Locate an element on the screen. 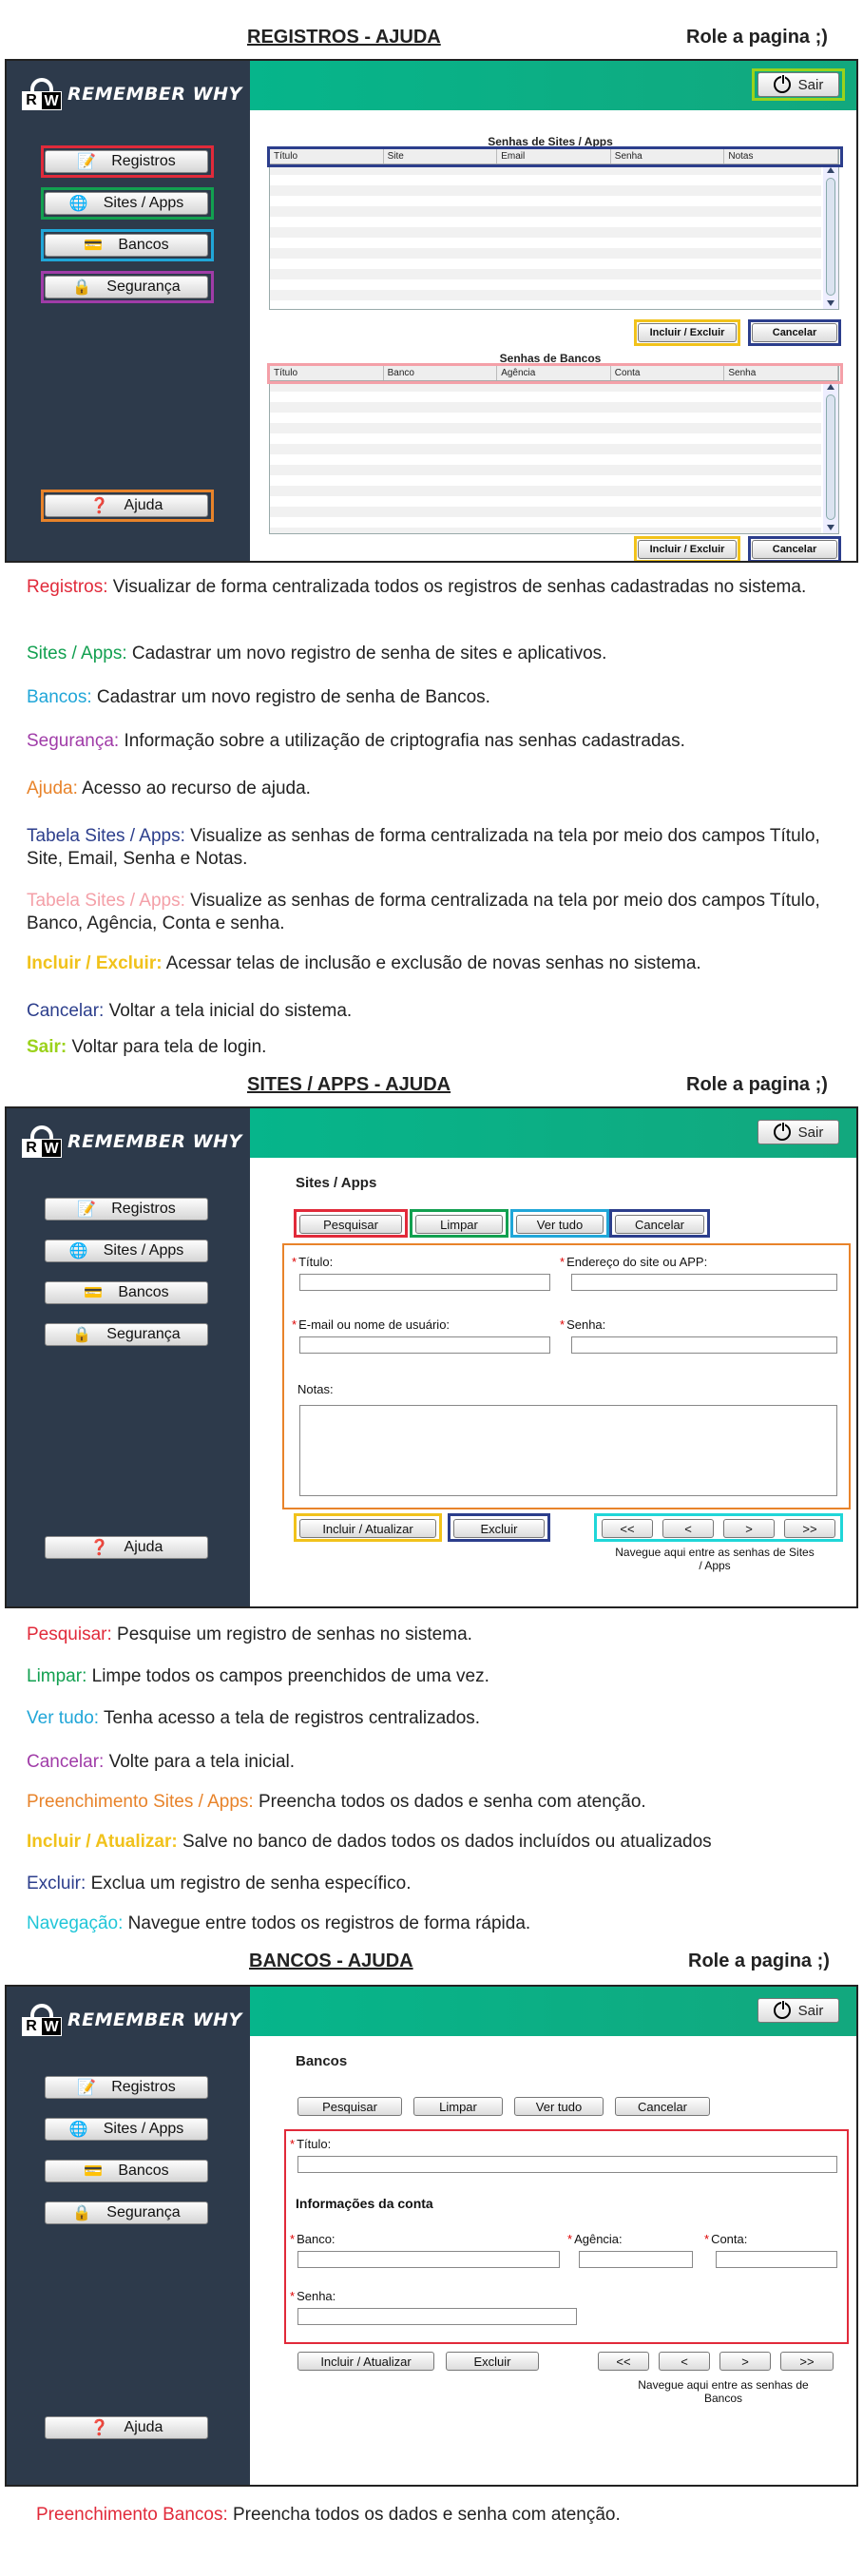 The height and width of the screenshot is (2576, 863). pager-hint: Navegue aqui entre as senhas de Bancos is located at coordinates (723, 2391).